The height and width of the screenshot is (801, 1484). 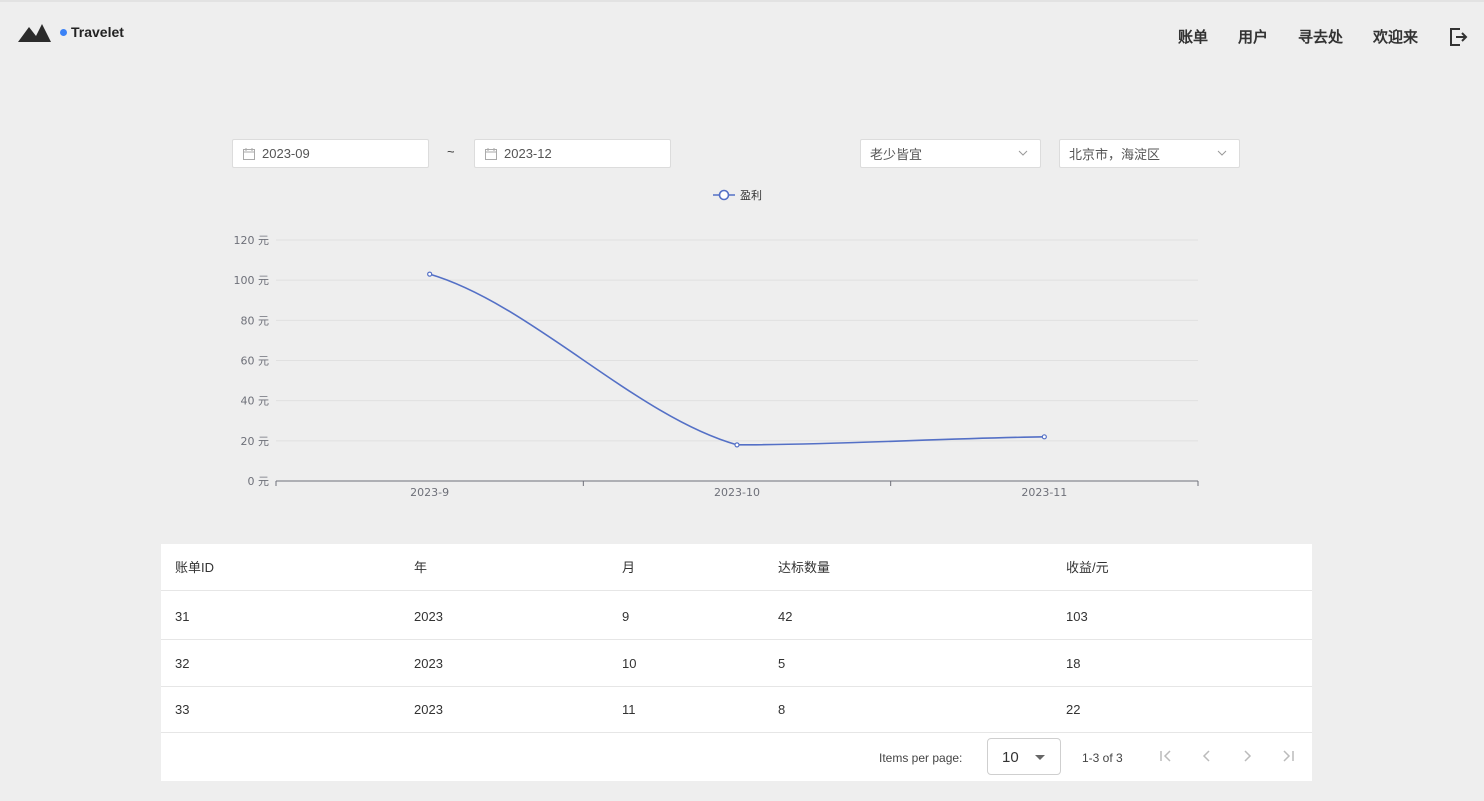 I want to click on header-revenue: 收益/元, so click(x=1087, y=567).